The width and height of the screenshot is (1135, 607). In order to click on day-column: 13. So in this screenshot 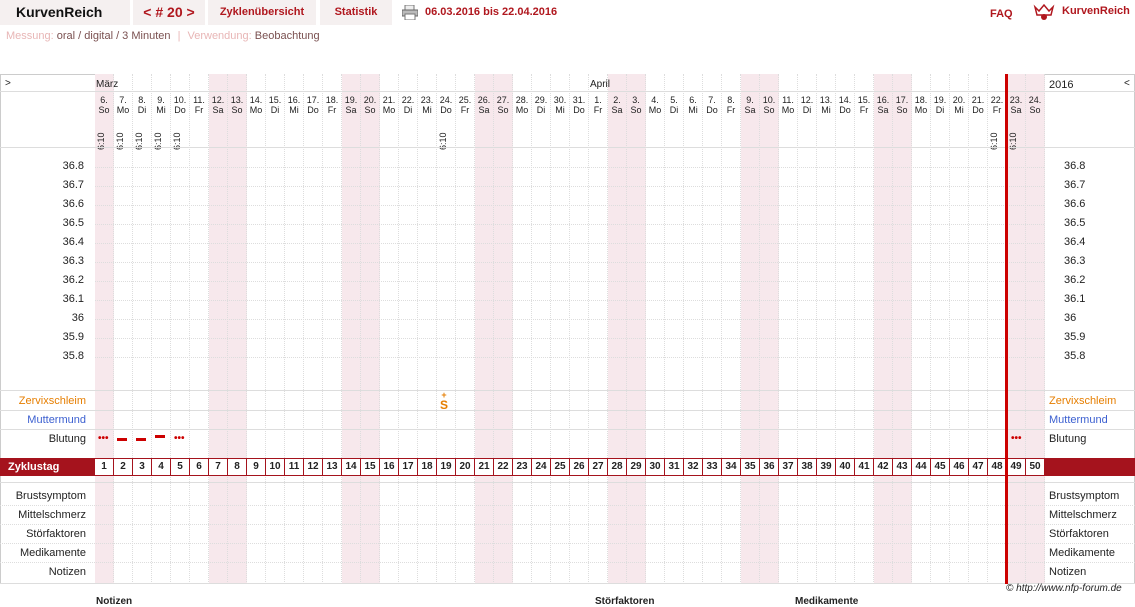, I will do `click(237, 329)`.